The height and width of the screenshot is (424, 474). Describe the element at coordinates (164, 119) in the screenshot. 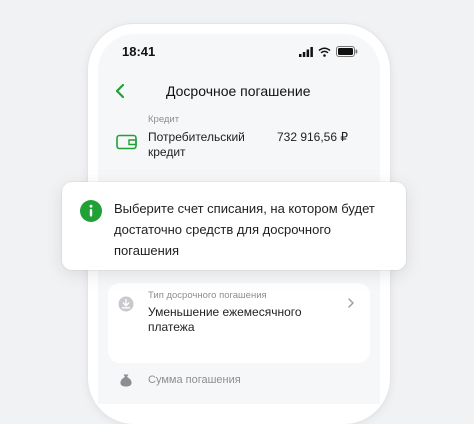

I see `credit-caption: Кредит` at that location.